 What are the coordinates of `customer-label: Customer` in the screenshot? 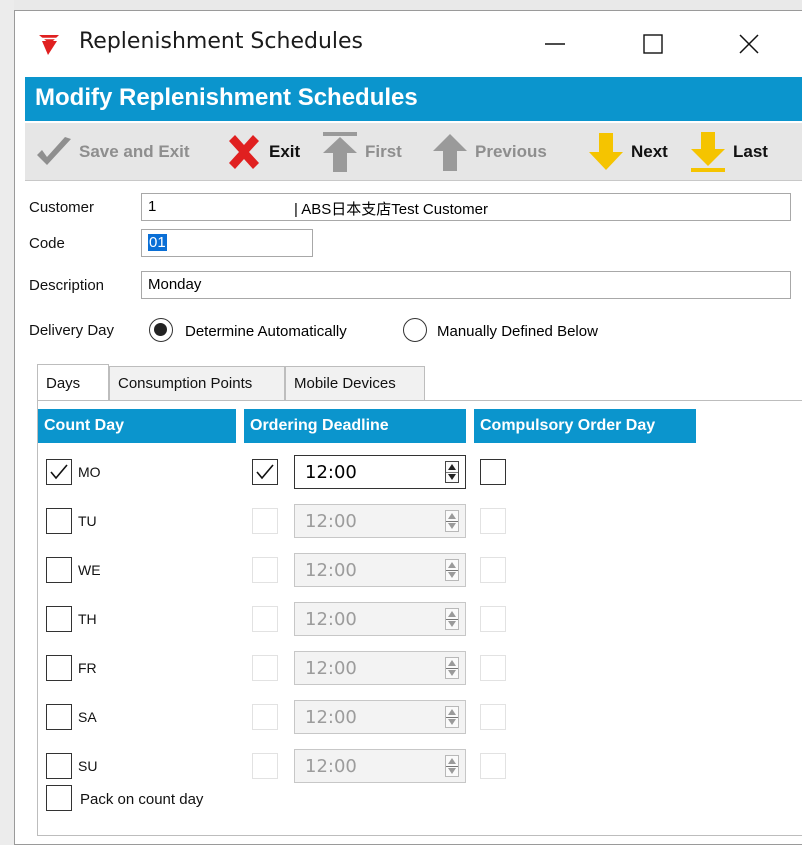 It's located at (62, 207).